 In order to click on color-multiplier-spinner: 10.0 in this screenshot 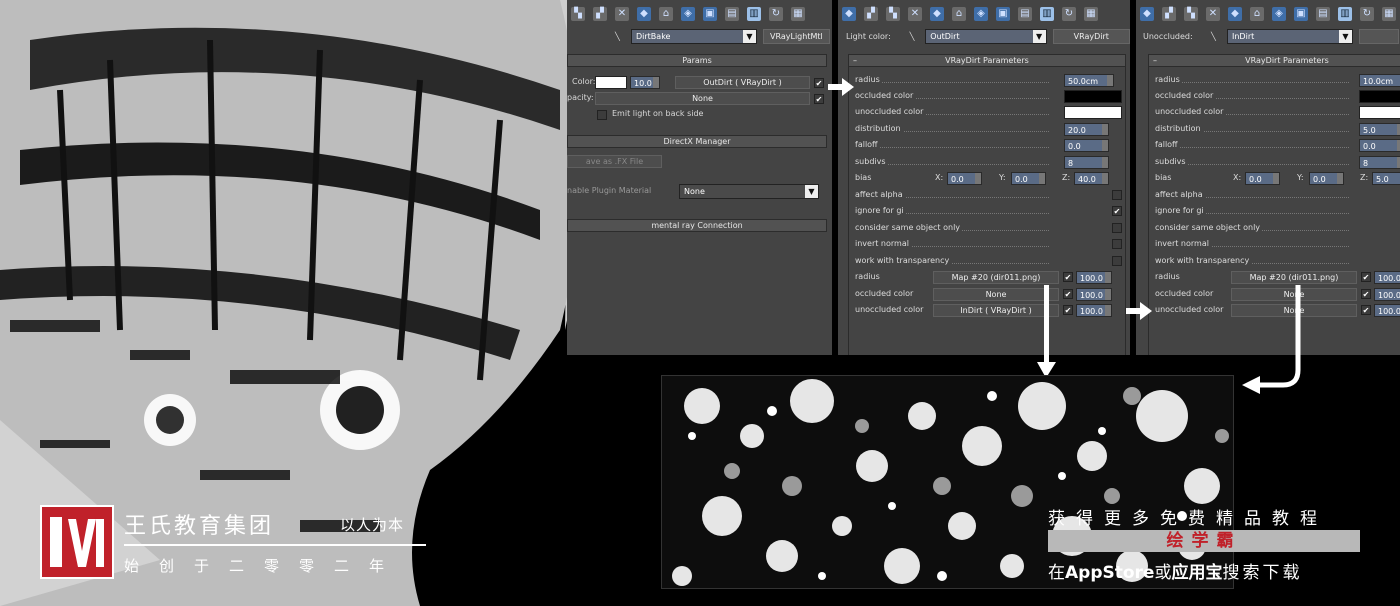, I will do `click(645, 82)`.